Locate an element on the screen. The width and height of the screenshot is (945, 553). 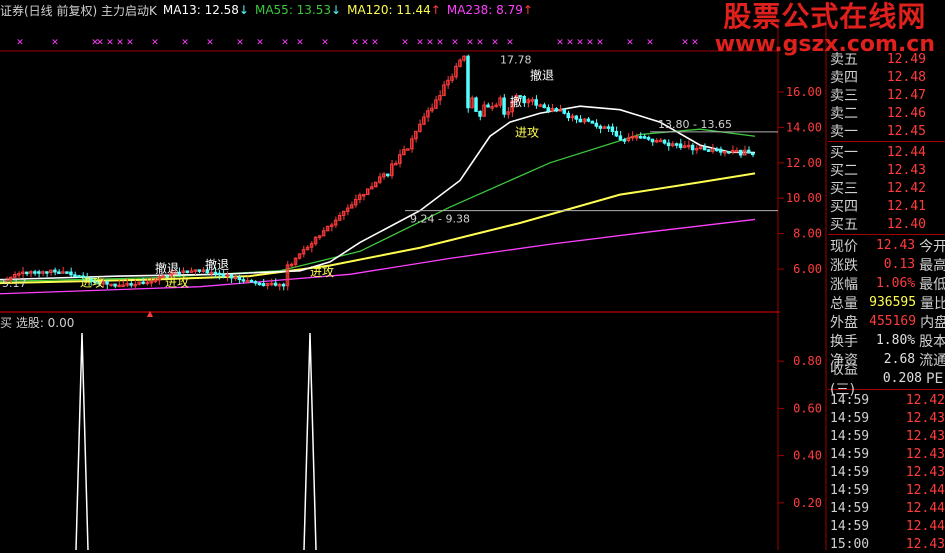
sub-tick-label: 0.20 is located at coordinates (807, 503).